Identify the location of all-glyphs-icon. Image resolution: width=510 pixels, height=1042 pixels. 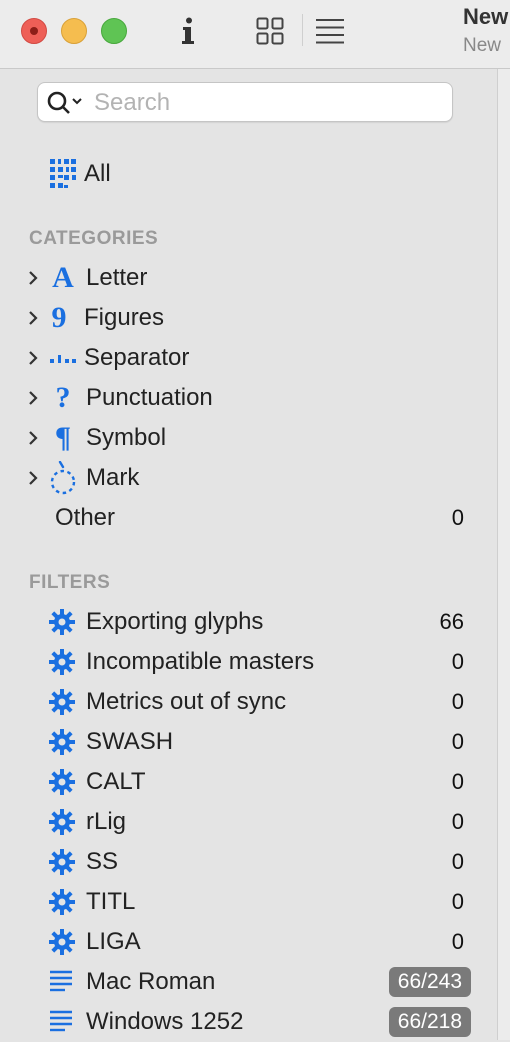
(63, 174).